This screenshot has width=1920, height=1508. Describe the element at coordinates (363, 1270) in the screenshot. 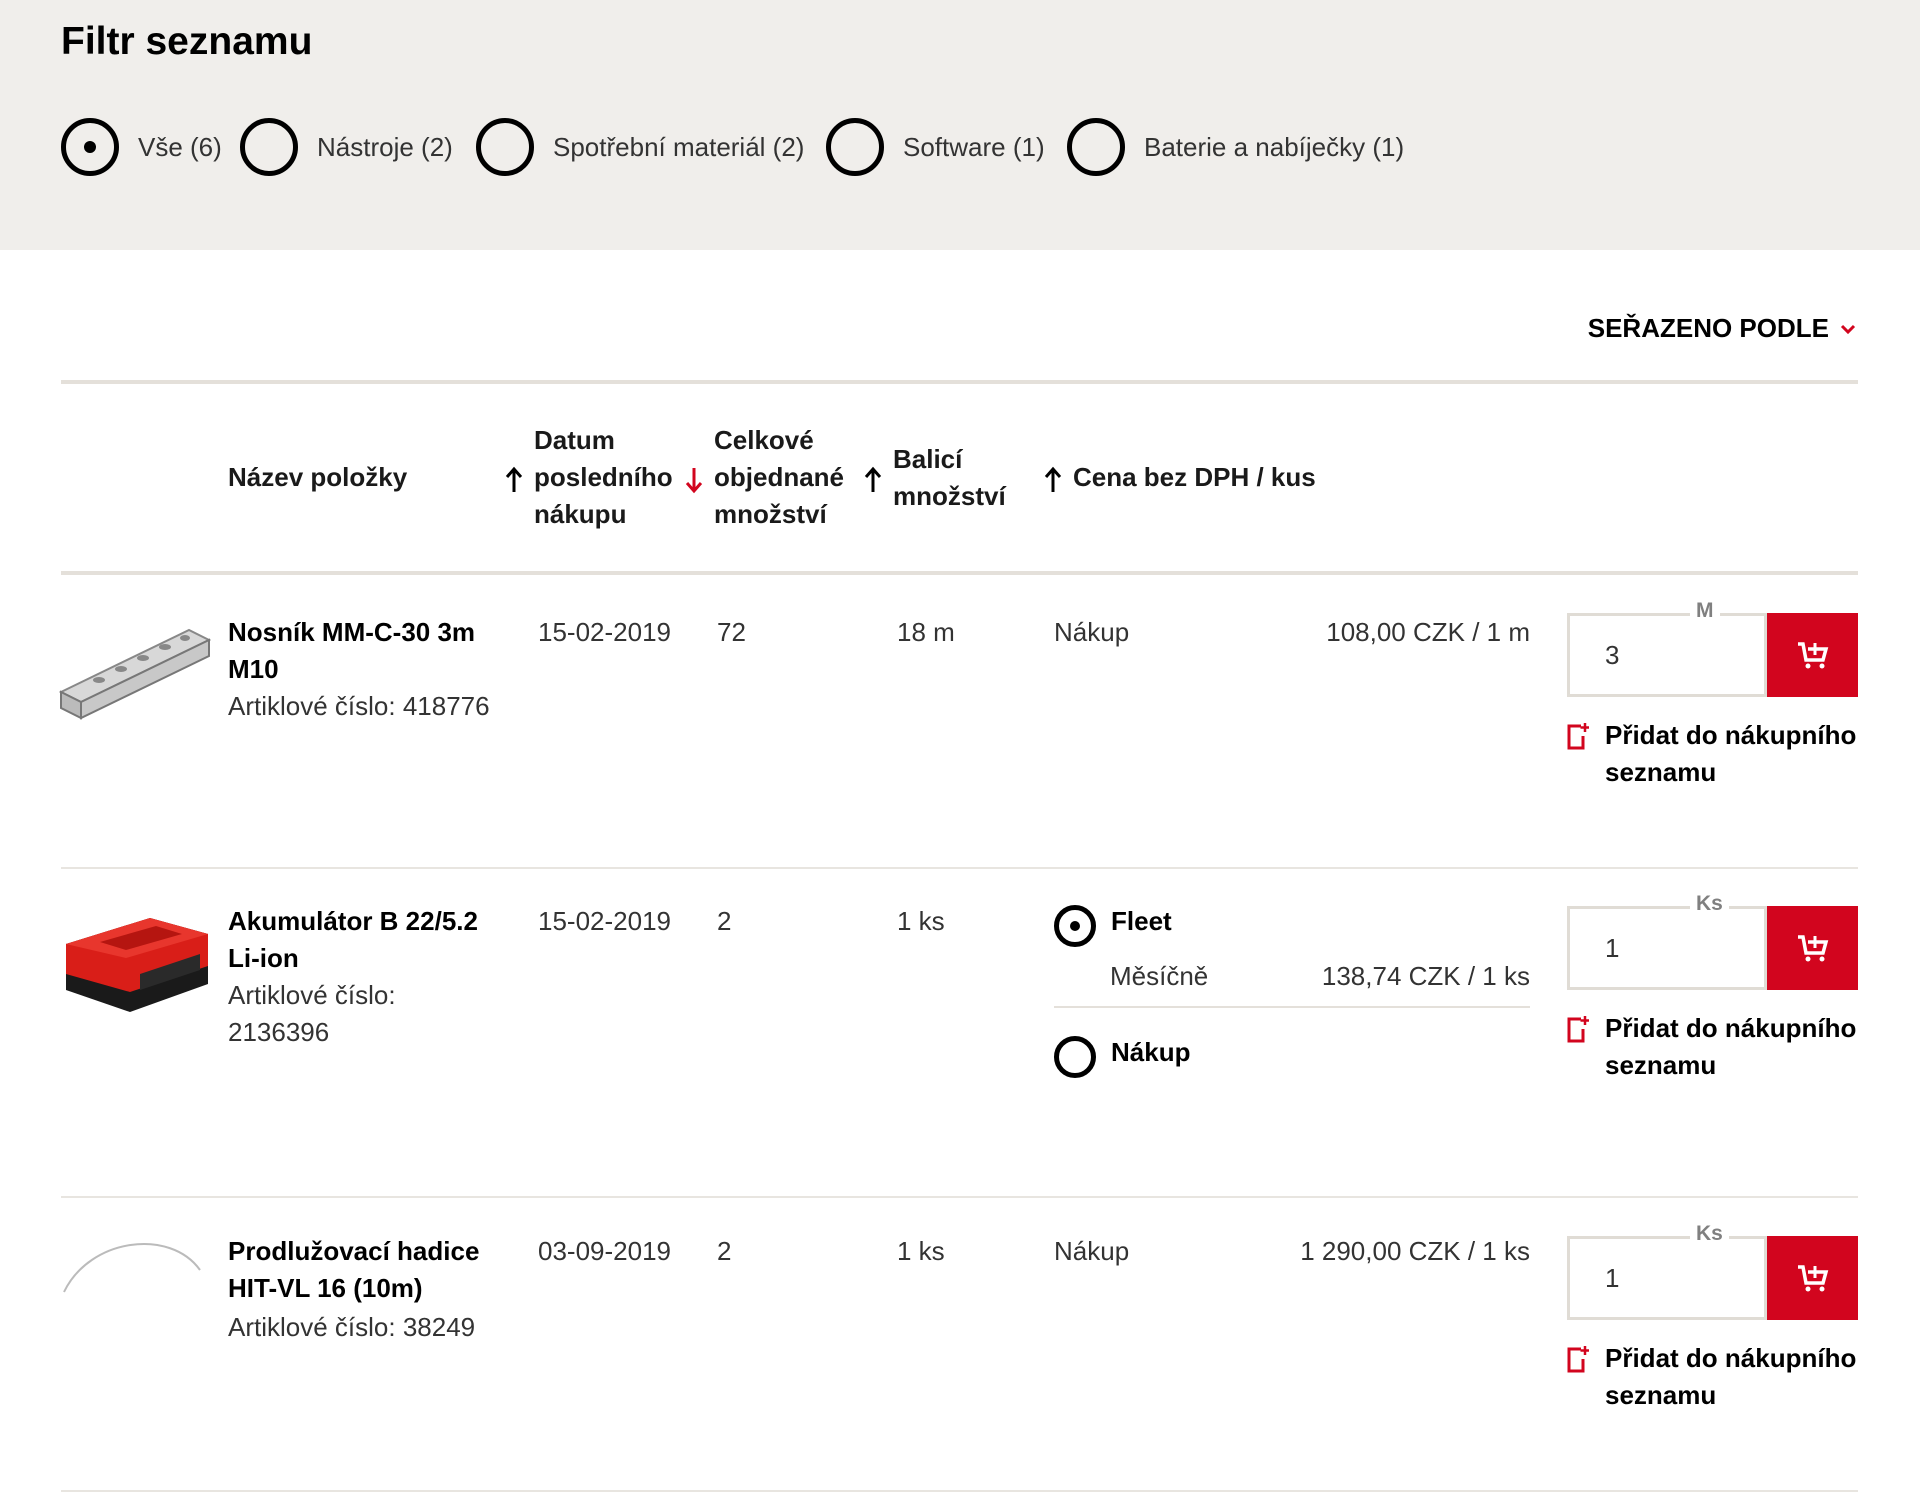

I see `product-name: Prodlužovací hadice HIT-VL 16 (10m)` at that location.